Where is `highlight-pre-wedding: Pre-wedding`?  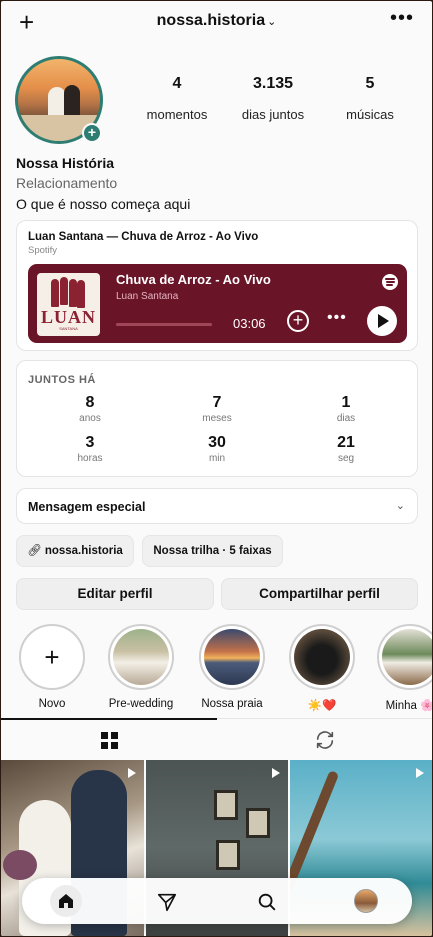 highlight-pre-wedding: Pre-wedding is located at coordinates (141, 667).